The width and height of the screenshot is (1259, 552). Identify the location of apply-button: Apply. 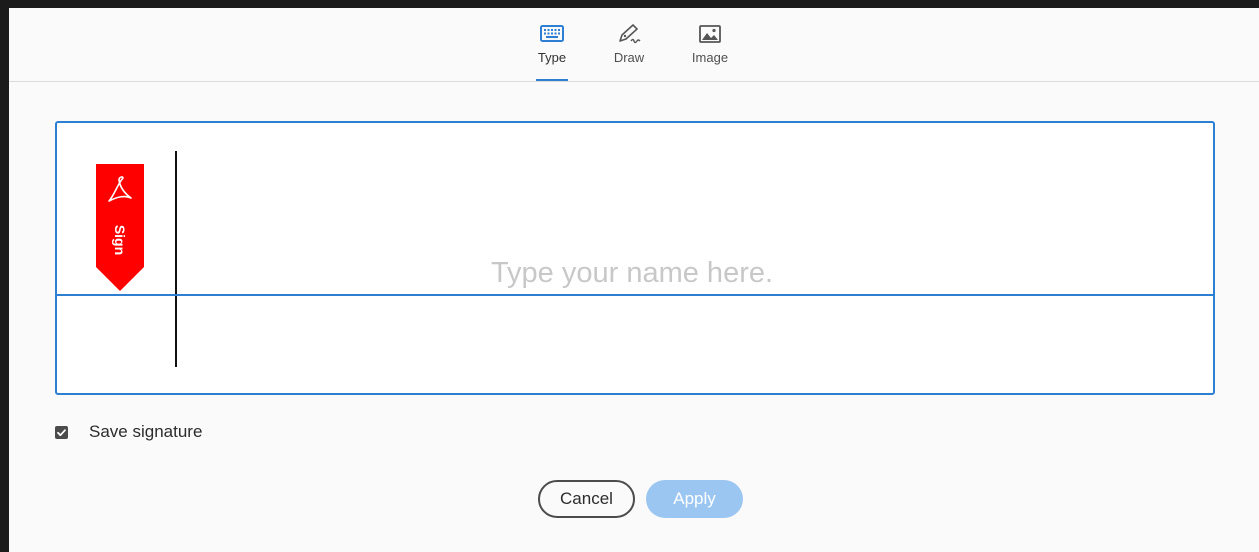
(694, 499).